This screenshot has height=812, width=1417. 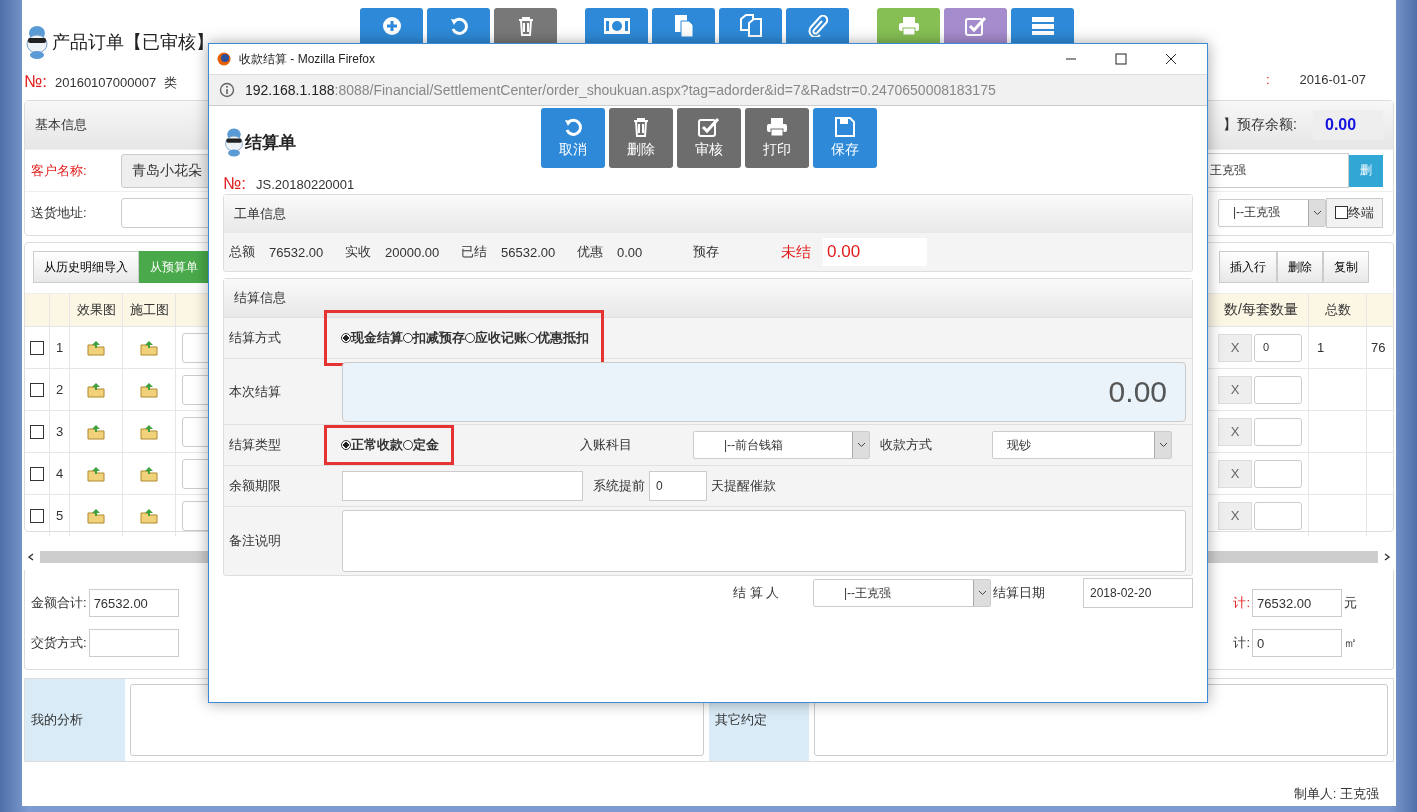 I want to click on account-select: |--前台钱箱, so click(x=781, y=445).